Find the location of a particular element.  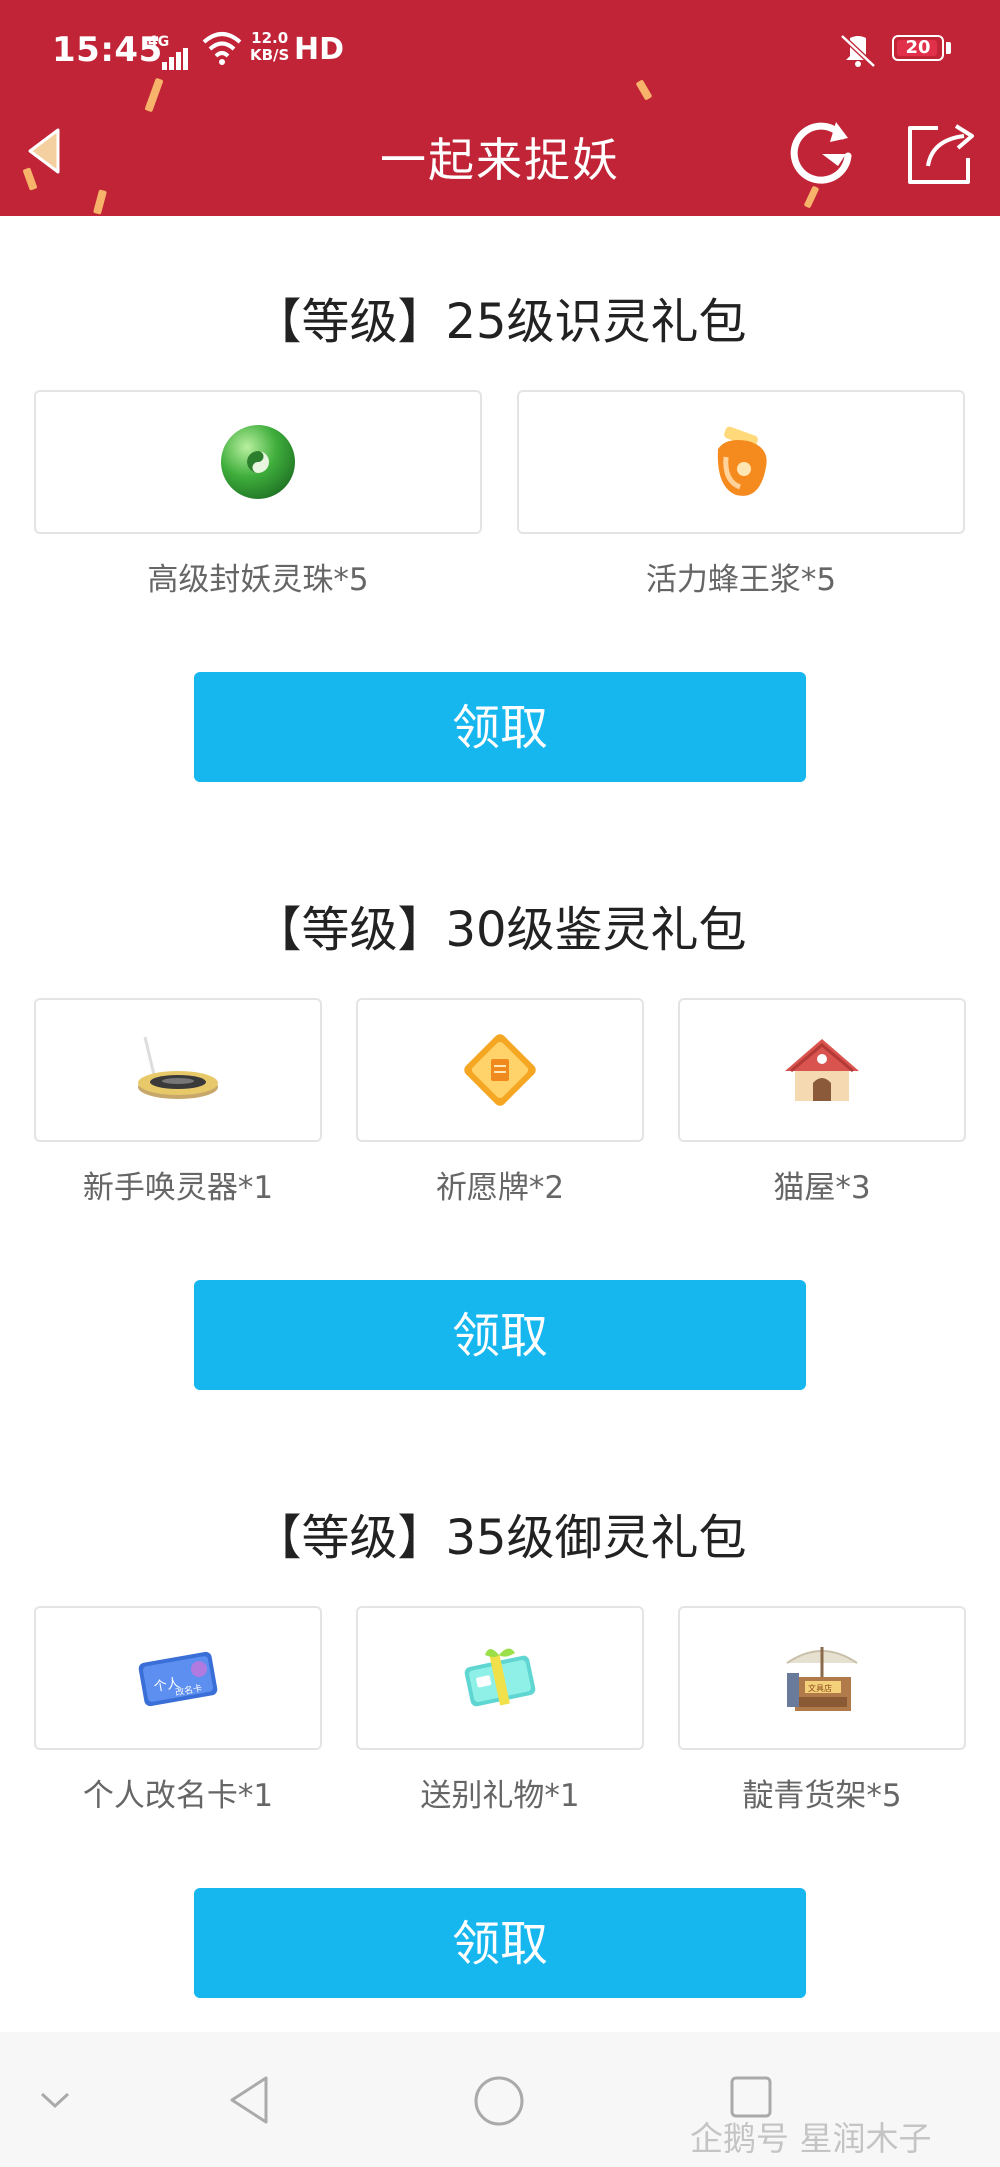

rename-card-icon: 个人 改名卡 is located at coordinates (178, 1679).